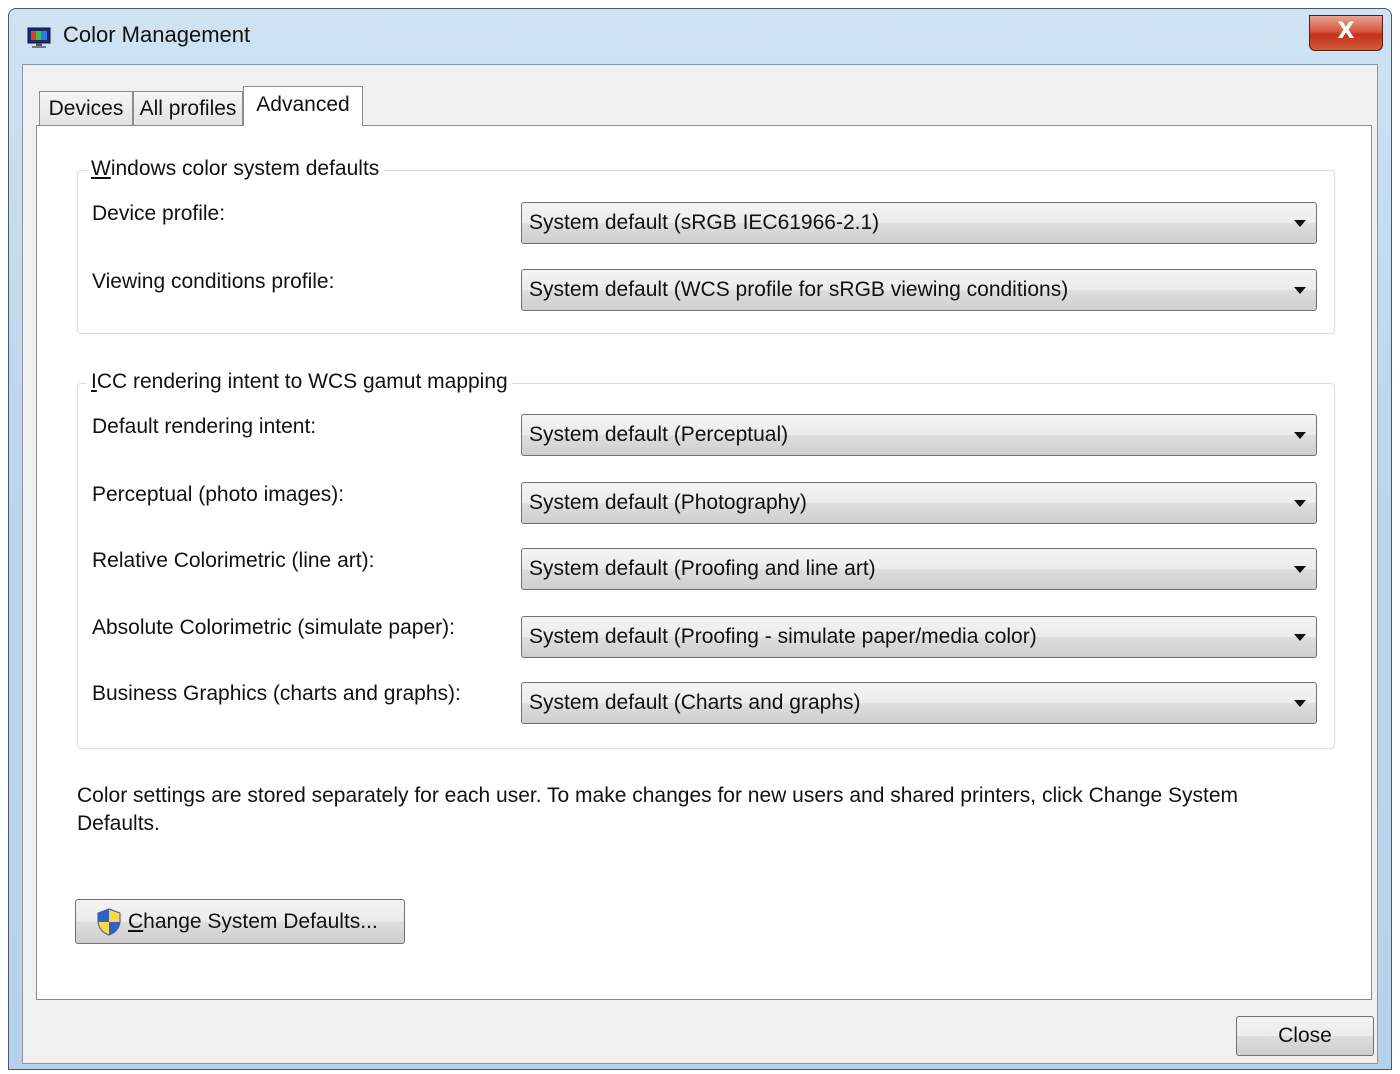 The image size is (1400, 1074). What do you see at coordinates (700, 37) in the screenshot?
I see `title-bar: Color Management X` at bounding box center [700, 37].